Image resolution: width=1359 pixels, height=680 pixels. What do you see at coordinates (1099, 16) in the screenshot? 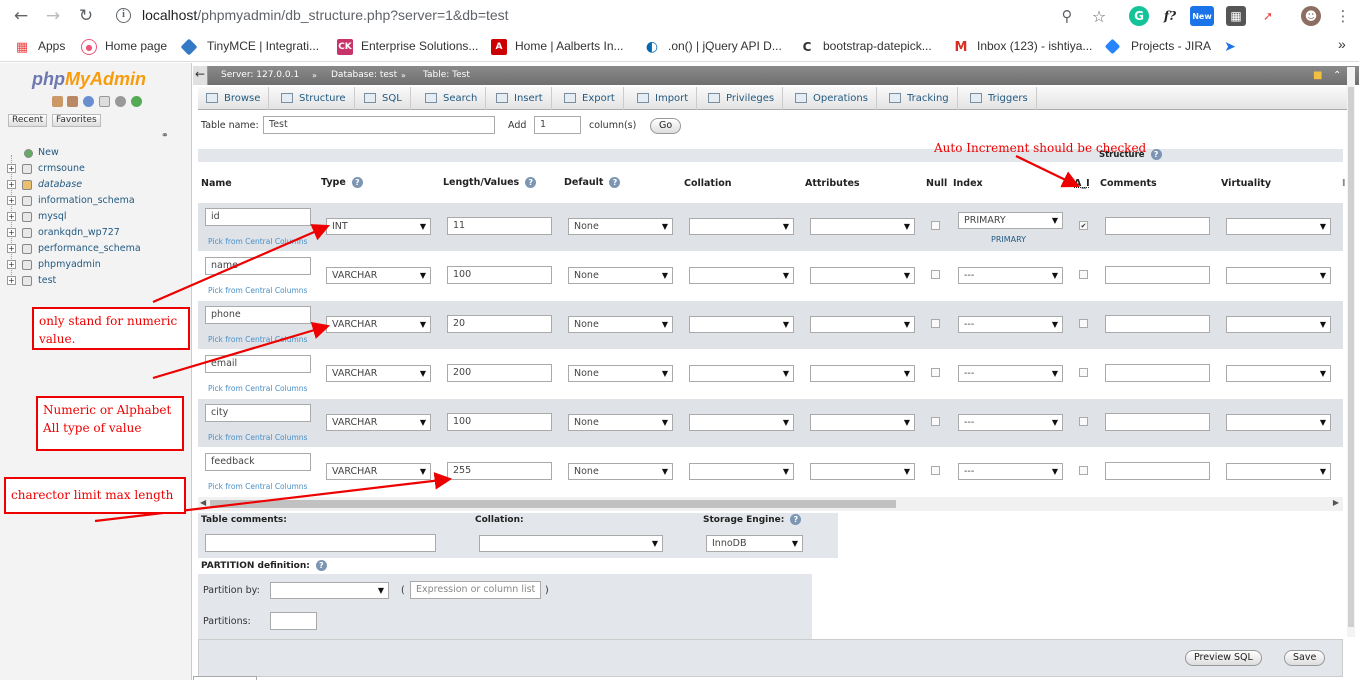
I see `star-icon: ☆` at bounding box center [1099, 16].